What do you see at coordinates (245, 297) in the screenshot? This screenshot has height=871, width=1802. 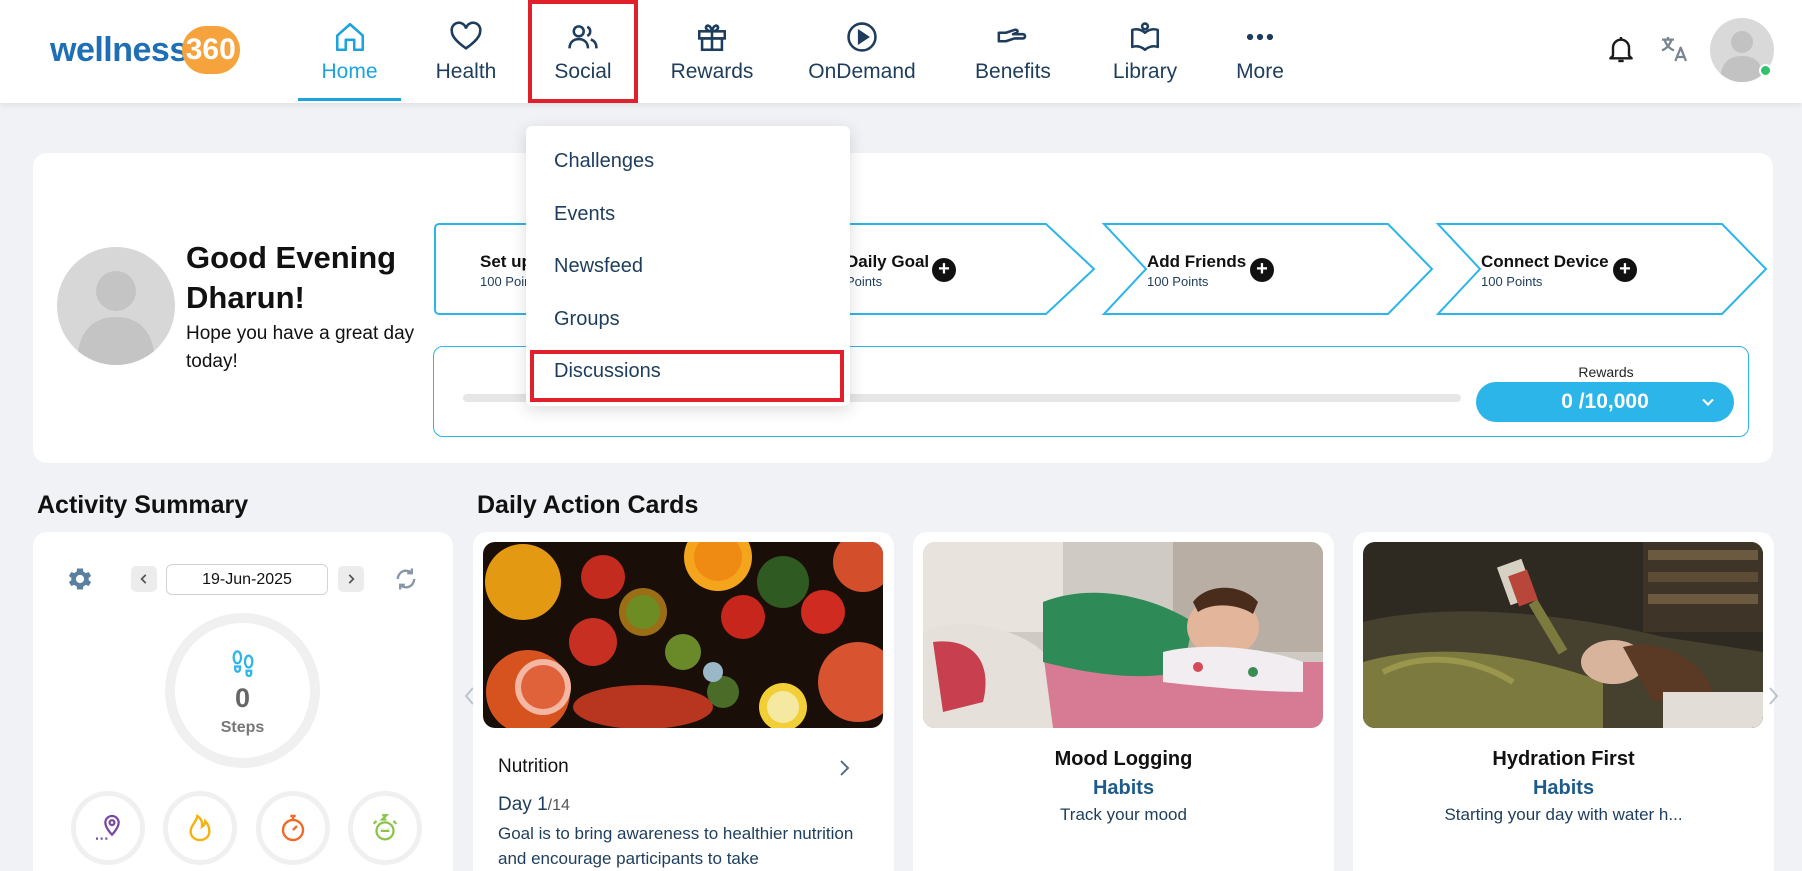 I see `greeting-line-2: Dharun!` at bounding box center [245, 297].